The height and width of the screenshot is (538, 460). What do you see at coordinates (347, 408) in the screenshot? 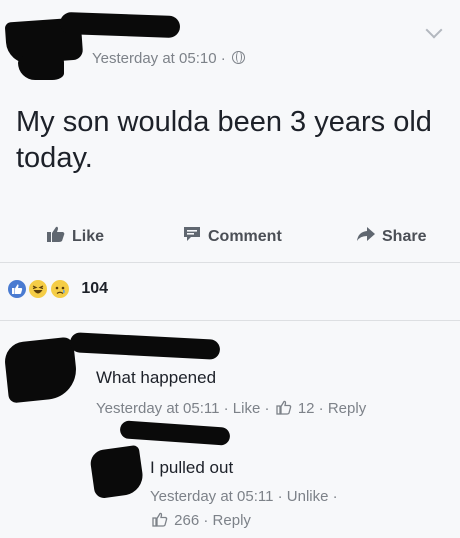
I see `comment-reply-link: Reply` at bounding box center [347, 408].